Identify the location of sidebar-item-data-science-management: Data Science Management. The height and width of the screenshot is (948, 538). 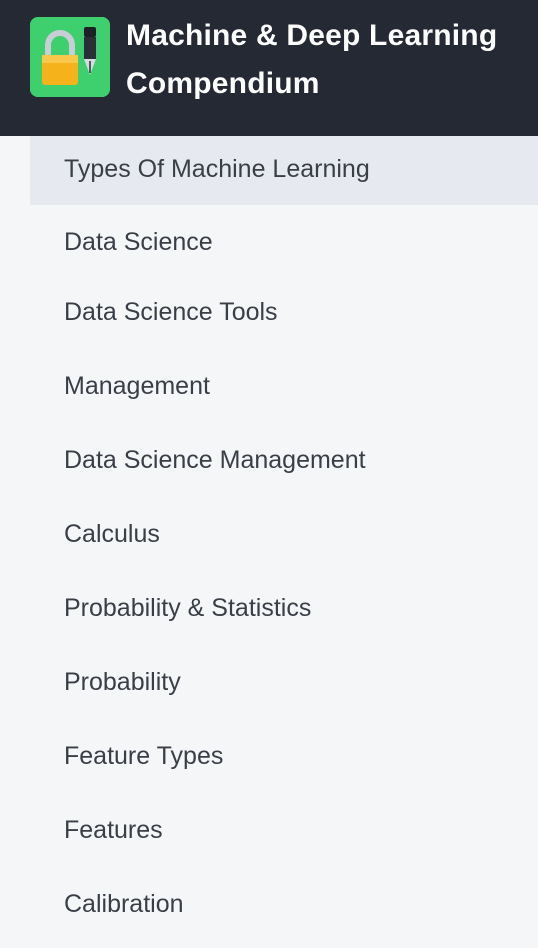
(284, 464).